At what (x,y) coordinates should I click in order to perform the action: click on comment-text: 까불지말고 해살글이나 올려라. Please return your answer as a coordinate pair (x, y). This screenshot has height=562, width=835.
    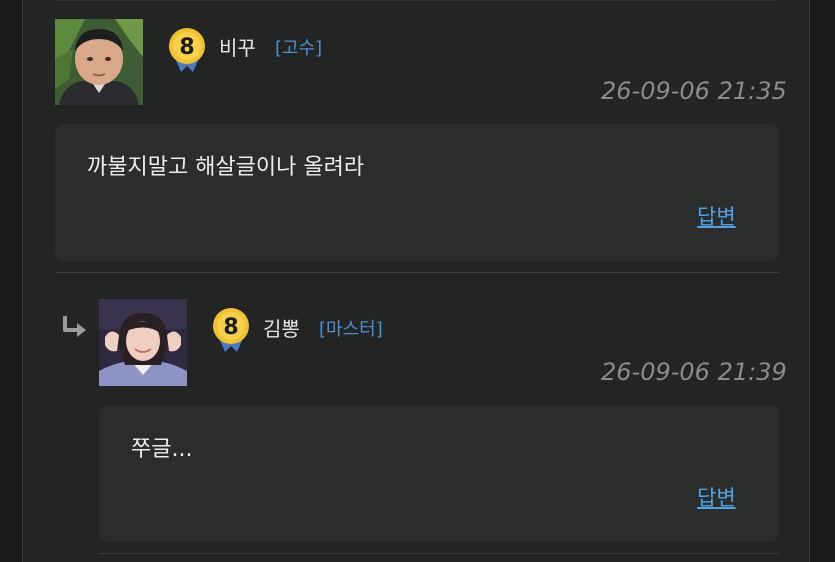
    Looking at the image, I should click on (226, 167).